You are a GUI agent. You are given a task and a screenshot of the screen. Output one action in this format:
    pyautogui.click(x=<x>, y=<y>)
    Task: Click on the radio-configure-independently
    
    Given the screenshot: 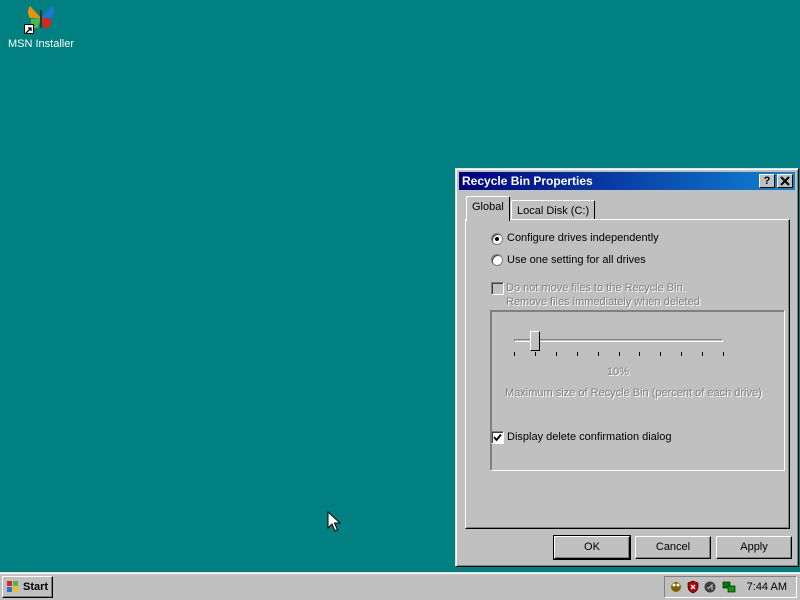 What is the action you would take?
    pyautogui.click(x=497, y=239)
    